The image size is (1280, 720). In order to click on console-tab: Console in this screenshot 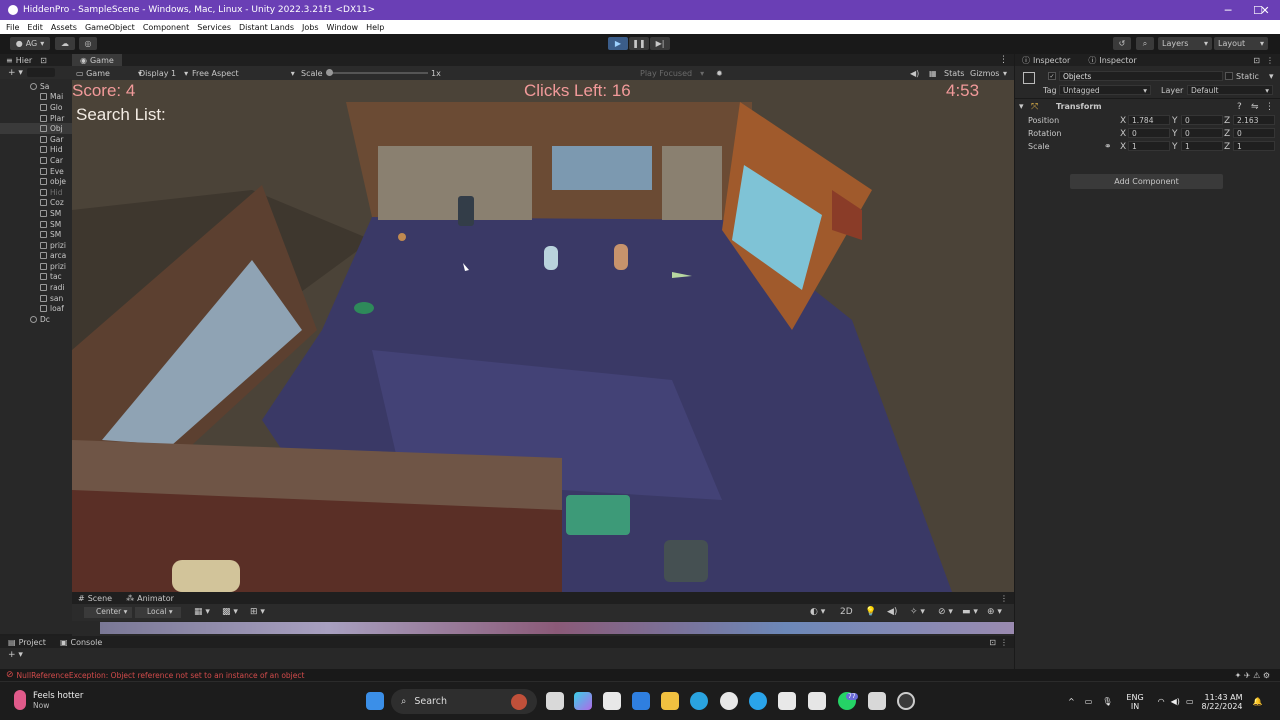, I will do `click(87, 642)`.